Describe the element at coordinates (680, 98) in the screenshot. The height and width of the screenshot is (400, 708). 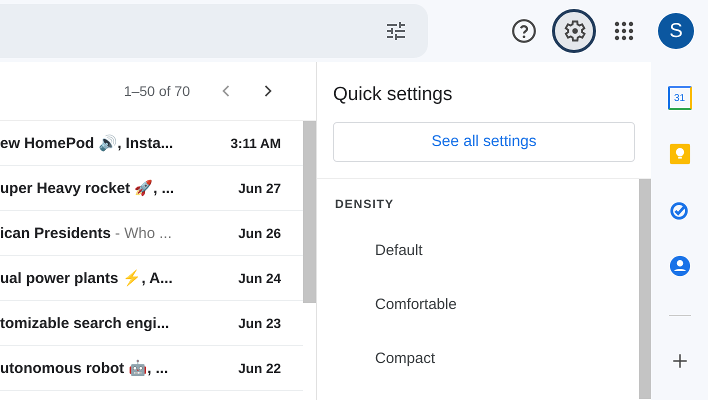
I see `calendar-icon: 31` at that location.